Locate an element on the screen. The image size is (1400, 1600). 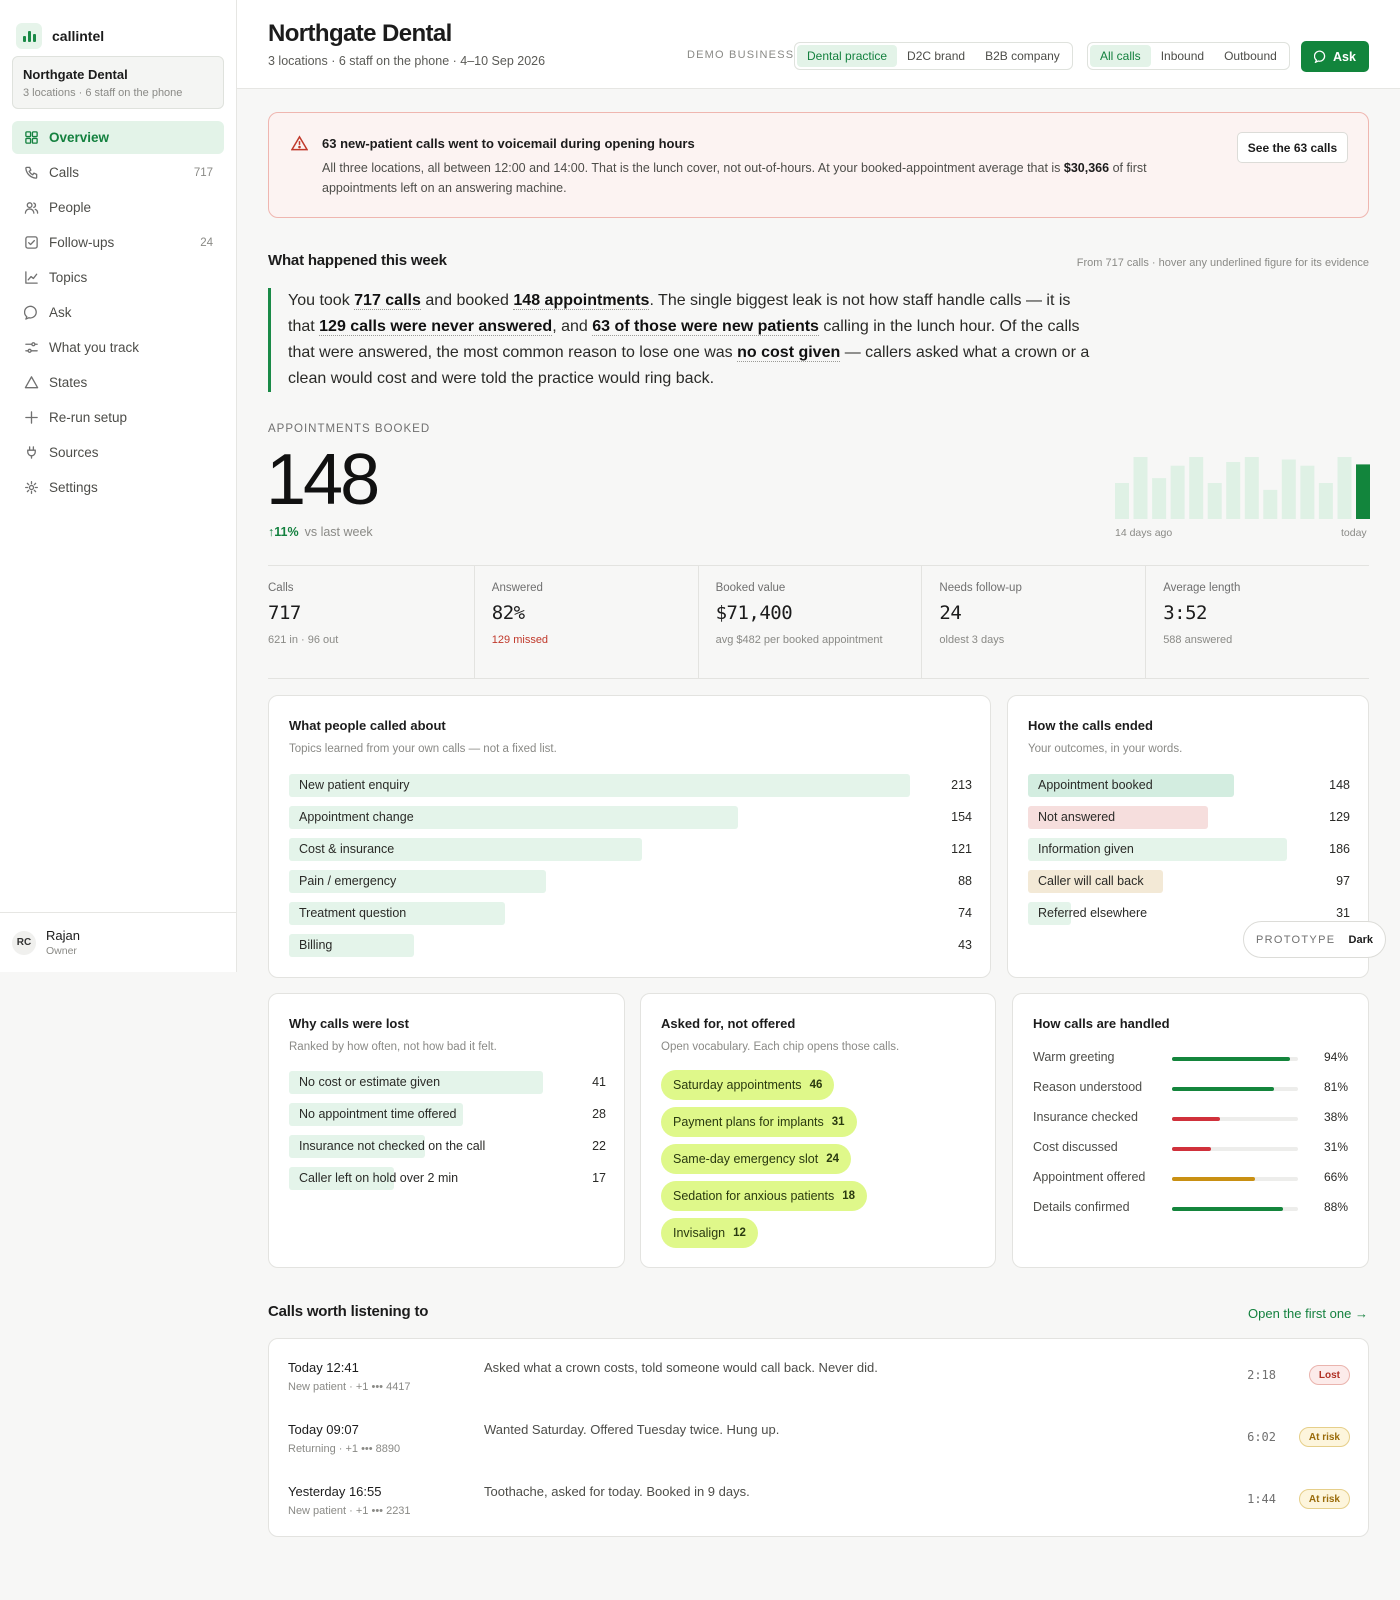
topics-row: Treatment question 74 is located at coordinates (630, 913).